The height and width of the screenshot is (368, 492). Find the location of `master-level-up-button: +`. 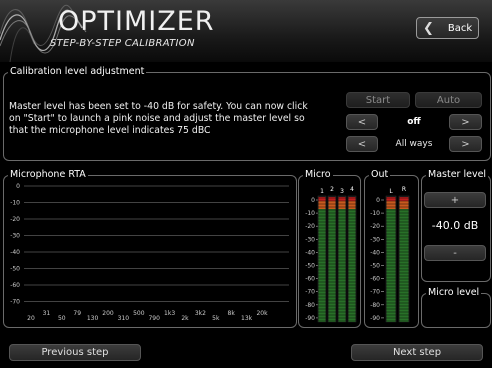

master-level-up-button: + is located at coordinates (455, 200).